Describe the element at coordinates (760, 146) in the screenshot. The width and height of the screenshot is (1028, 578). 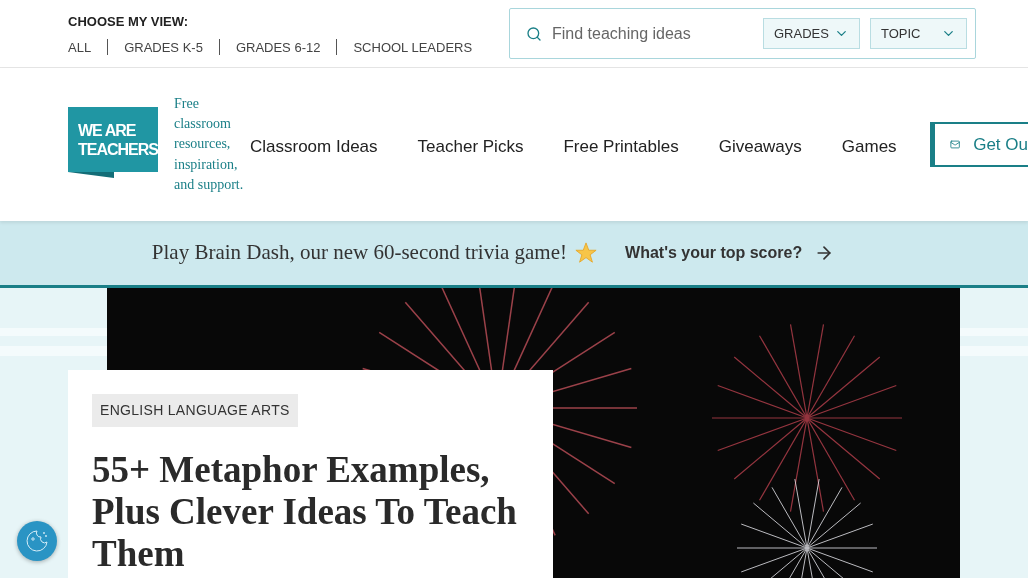
I see `nav-link: Giveaways` at that location.